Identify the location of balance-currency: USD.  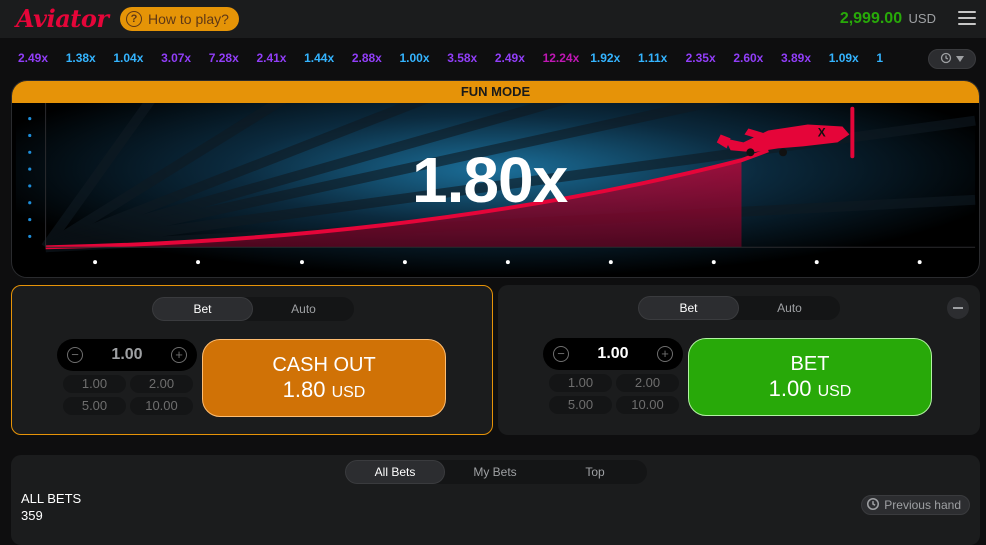
(922, 18).